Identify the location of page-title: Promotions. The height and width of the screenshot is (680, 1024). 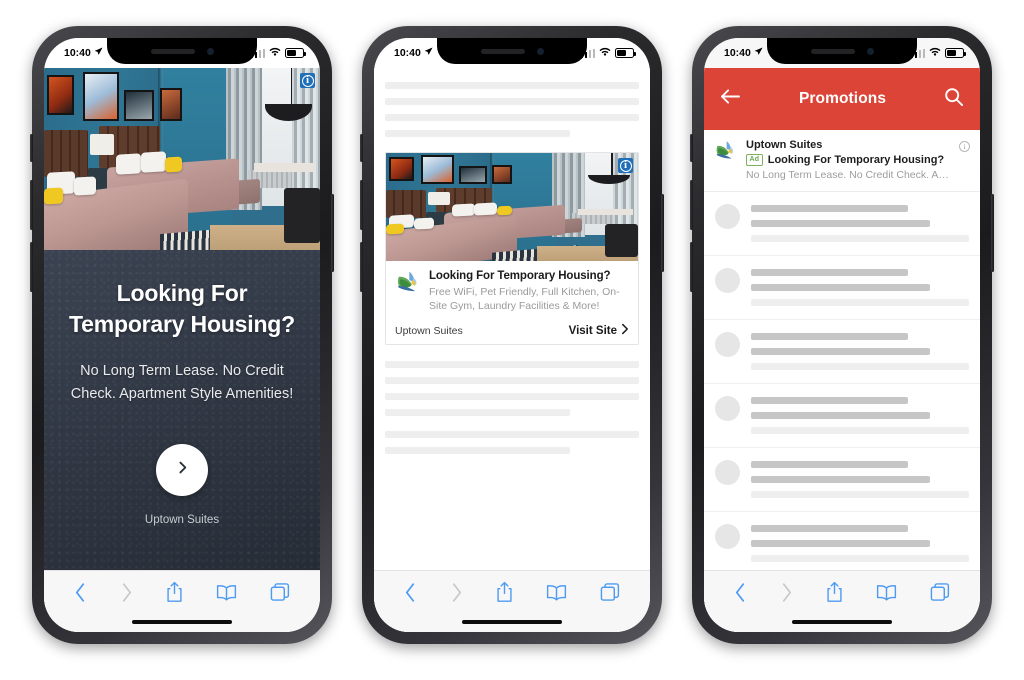
(842, 98).